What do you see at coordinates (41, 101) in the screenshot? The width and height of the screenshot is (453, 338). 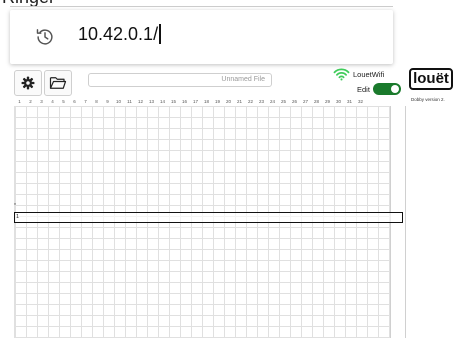 I see `column-number: 3` at bounding box center [41, 101].